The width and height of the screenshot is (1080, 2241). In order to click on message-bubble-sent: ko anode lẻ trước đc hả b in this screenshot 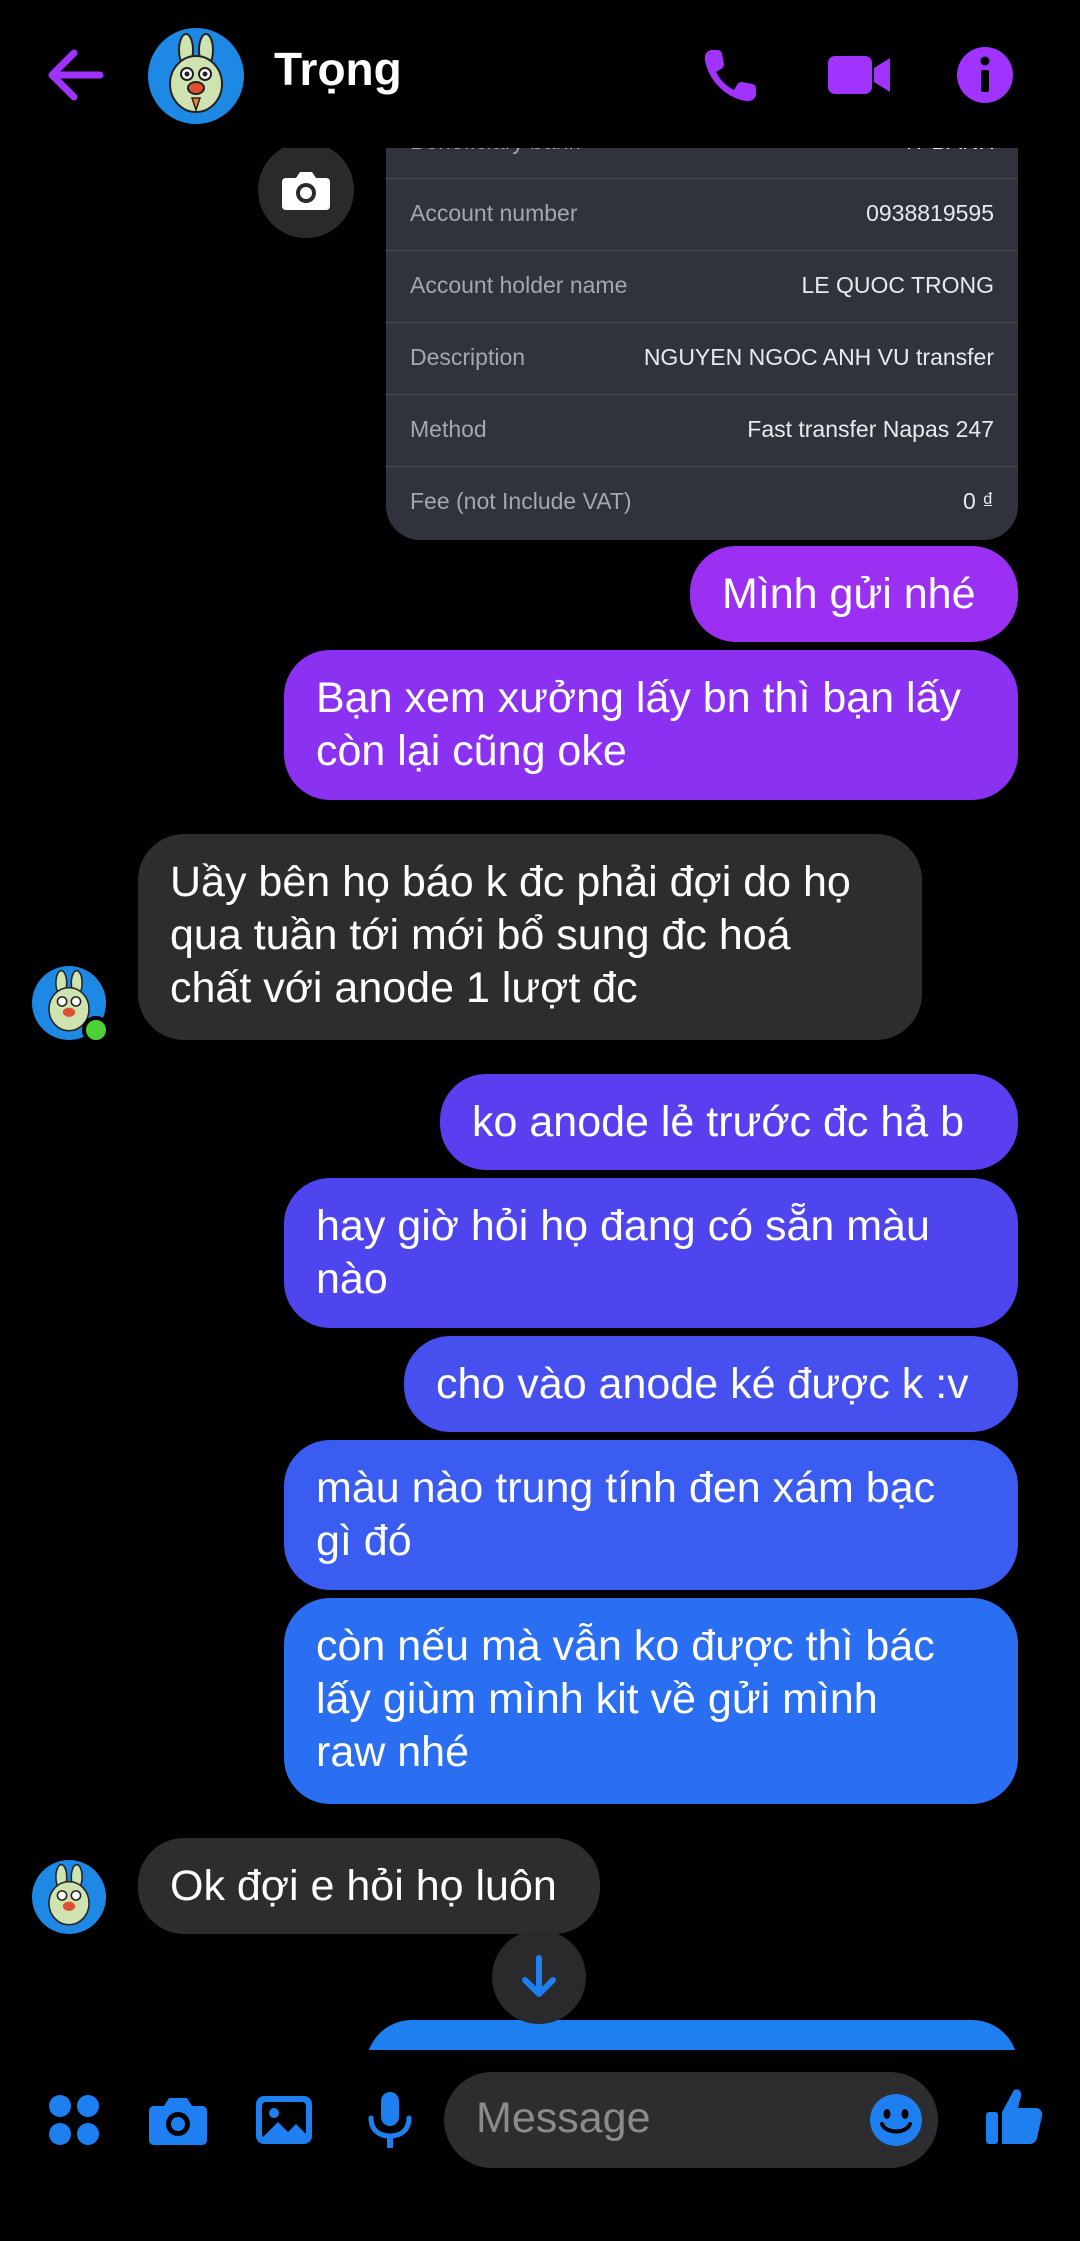, I will do `click(729, 1122)`.